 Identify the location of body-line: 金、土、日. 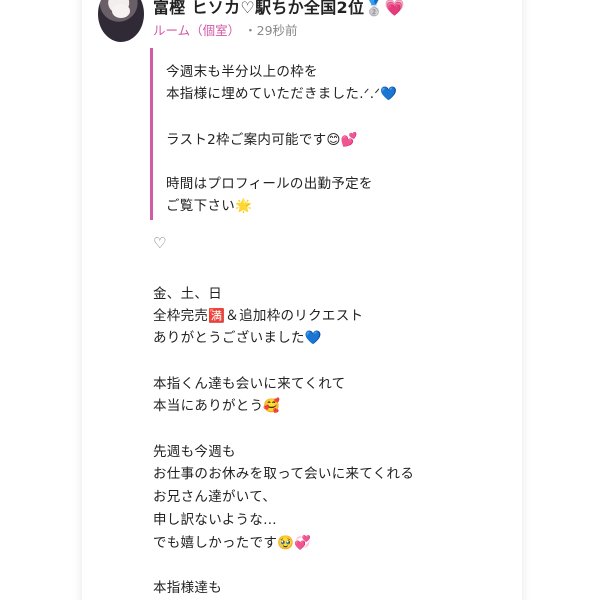
(187, 294).